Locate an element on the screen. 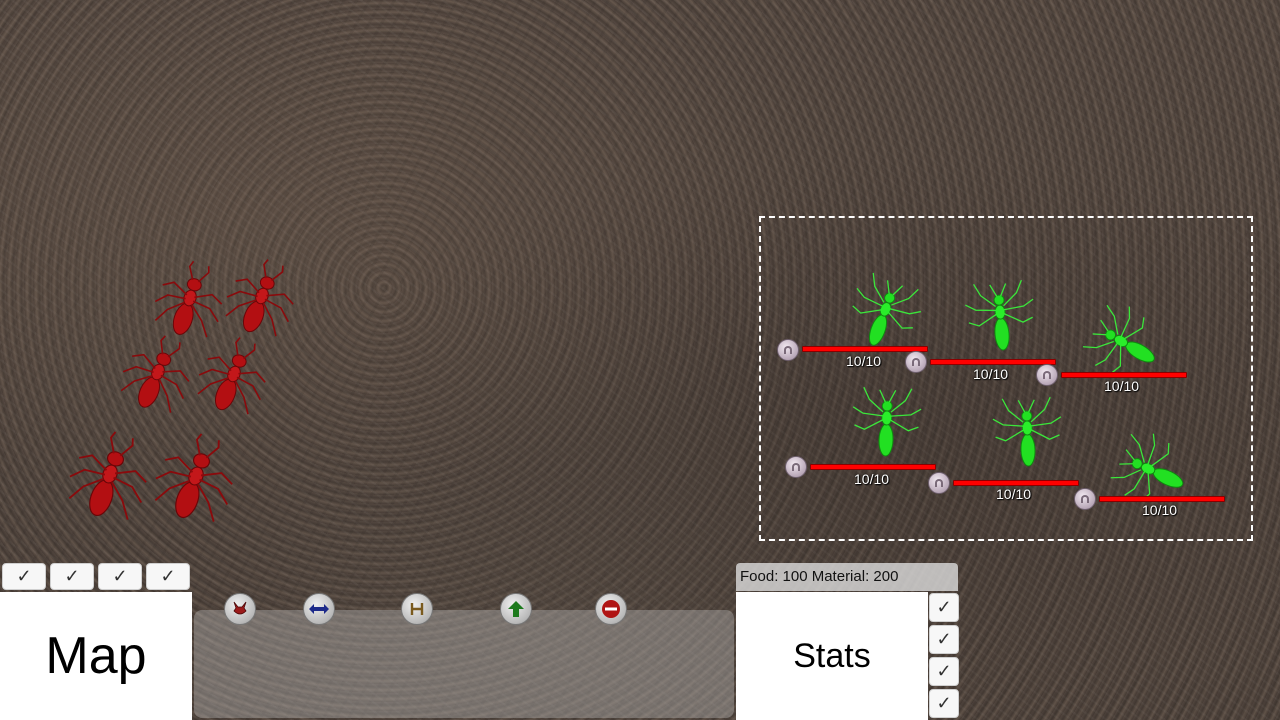  stop-icon is located at coordinates (611, 609).